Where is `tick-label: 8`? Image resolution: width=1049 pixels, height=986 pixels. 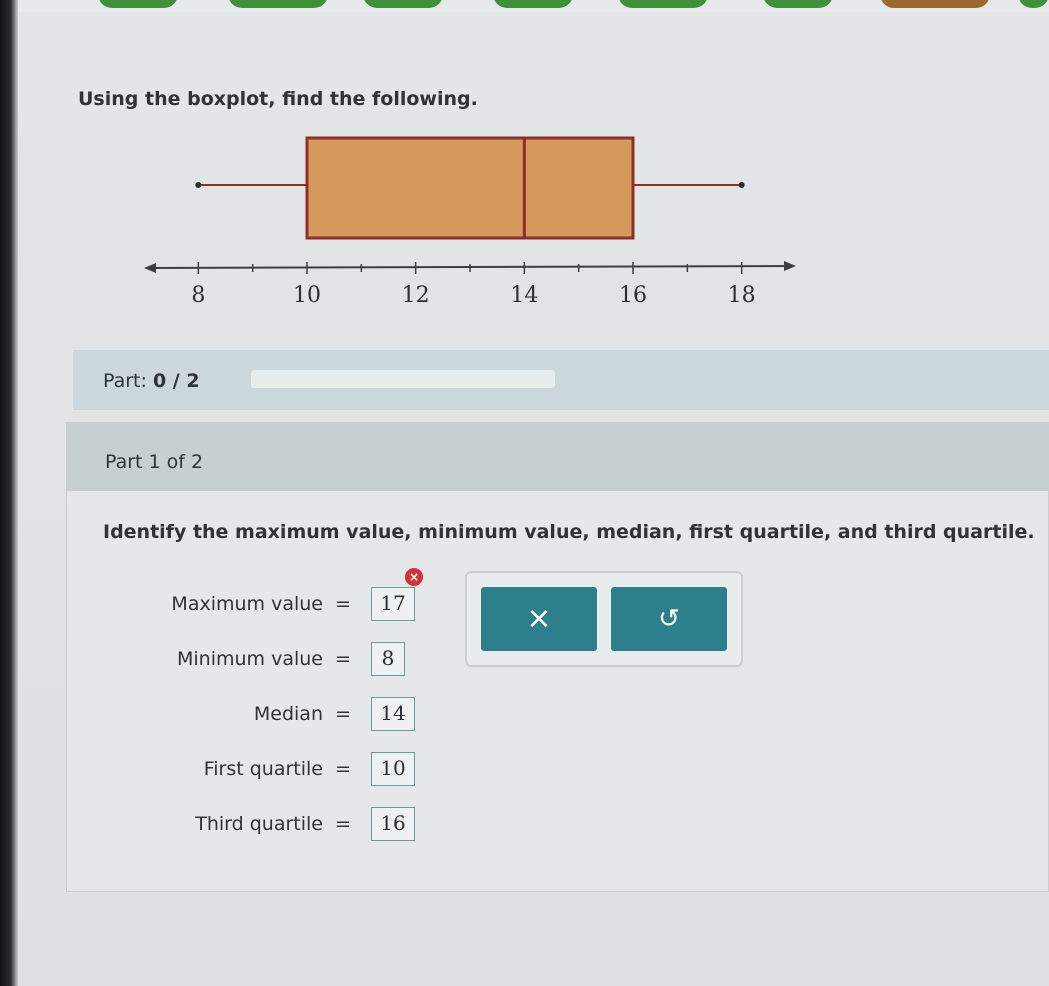
tick-label: 8 is located at coordinates (198, 295).